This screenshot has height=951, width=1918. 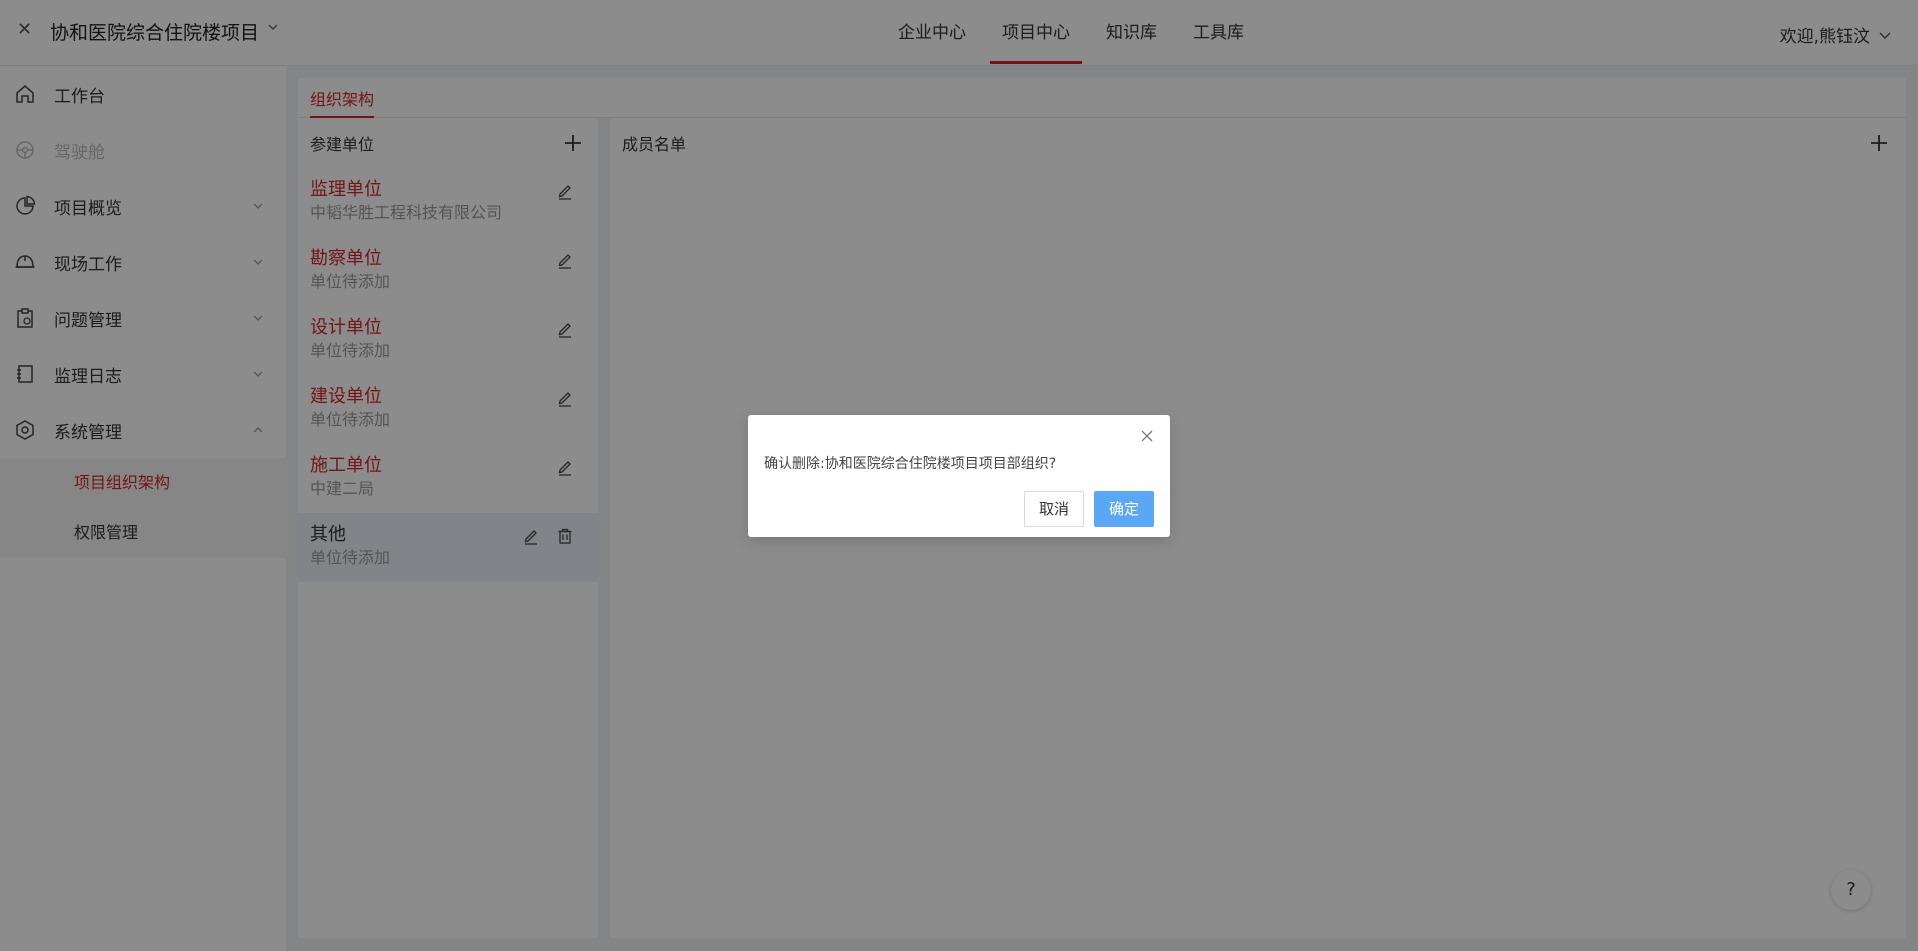 What do you see at coordinates (1123, 509) in the screenshot?
I see `confirm-button: 确定` at bounding box center [1123, 509].